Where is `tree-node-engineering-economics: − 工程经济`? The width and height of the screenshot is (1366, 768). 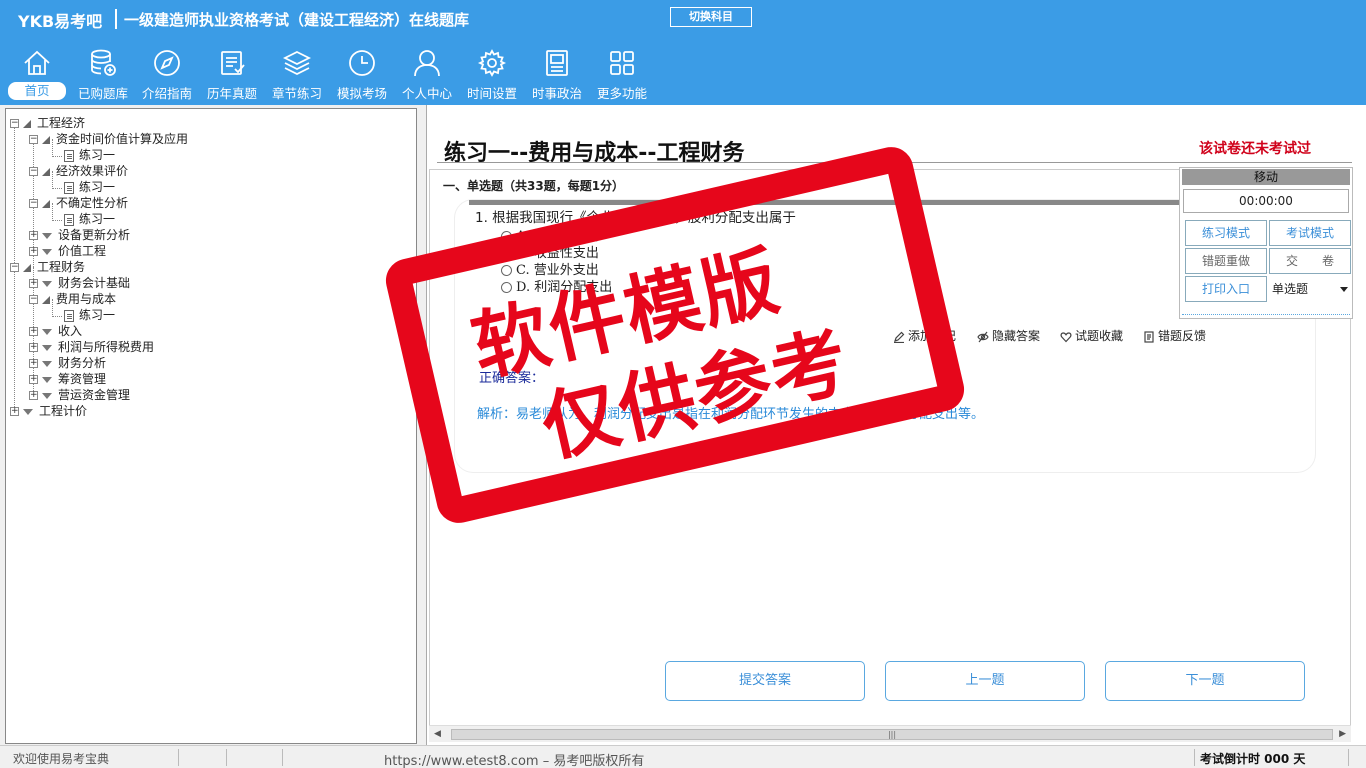 tree-node-engineering-economics: − 工程经济 is located at coordinates (47, 123).